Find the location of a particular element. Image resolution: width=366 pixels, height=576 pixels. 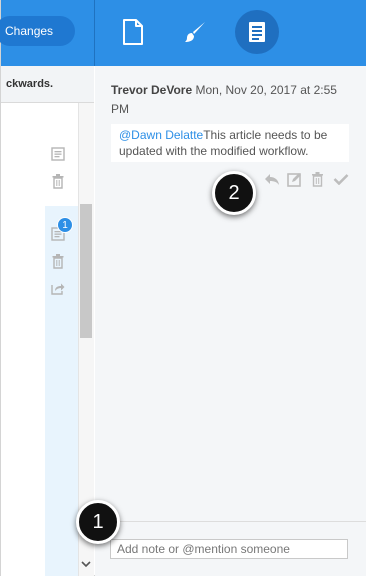

mention-link: @Dawn Delatte is located at coordinates (161, 135).